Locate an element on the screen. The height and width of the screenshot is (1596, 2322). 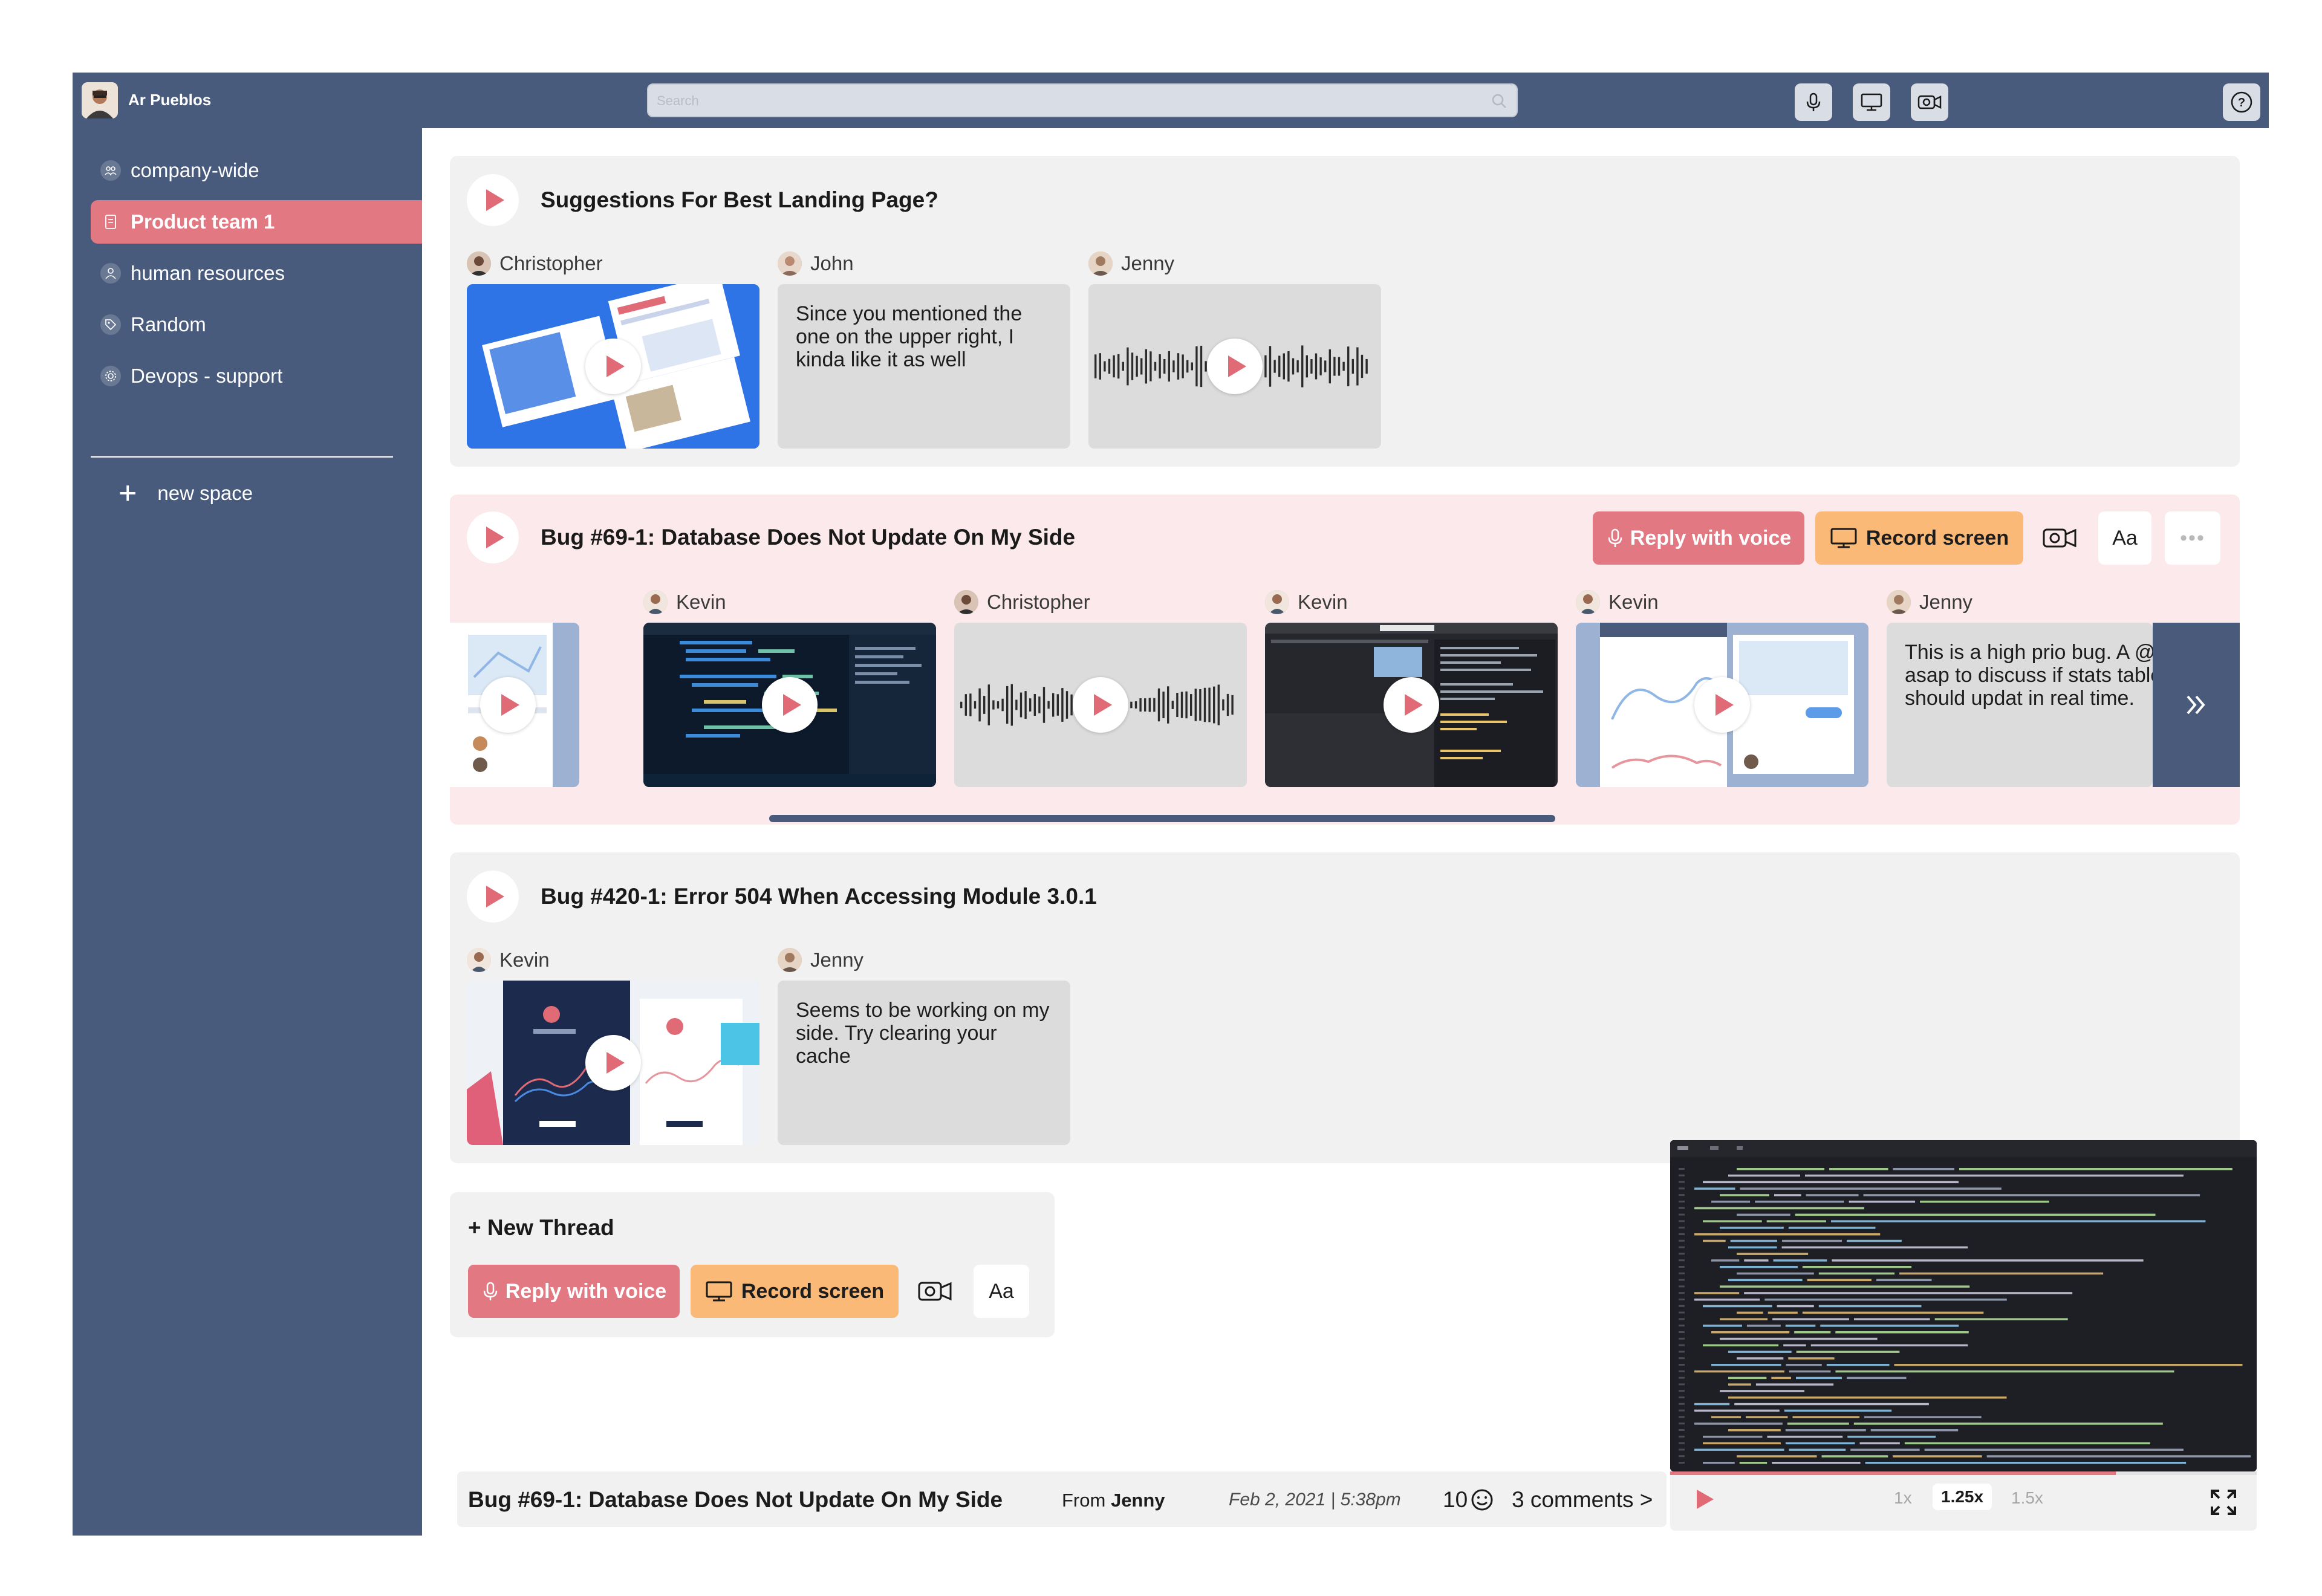
scrollbar-thumb is located at coordinates (1162, 818).